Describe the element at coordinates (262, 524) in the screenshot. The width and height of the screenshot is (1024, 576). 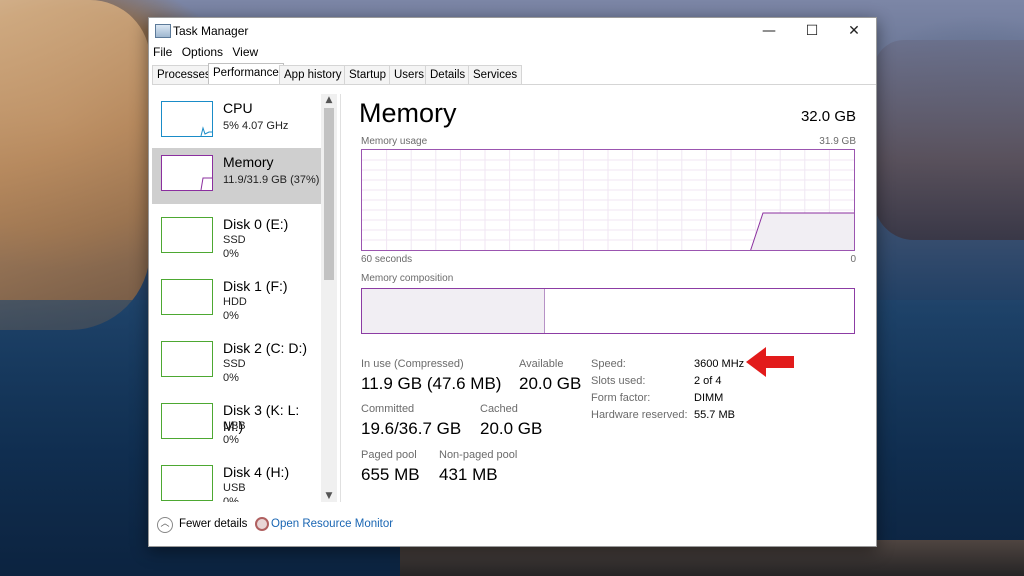
I see `resource-monitor-icon` at that location.